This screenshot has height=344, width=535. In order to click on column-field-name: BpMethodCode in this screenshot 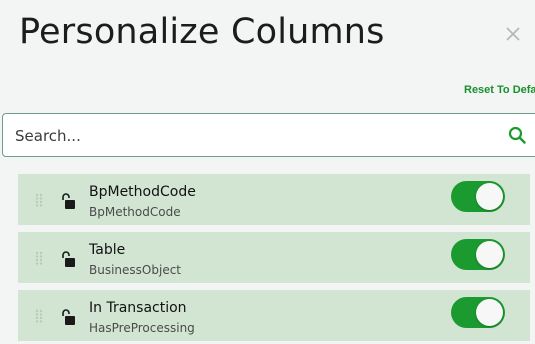, I will do `click(135, 212)`.